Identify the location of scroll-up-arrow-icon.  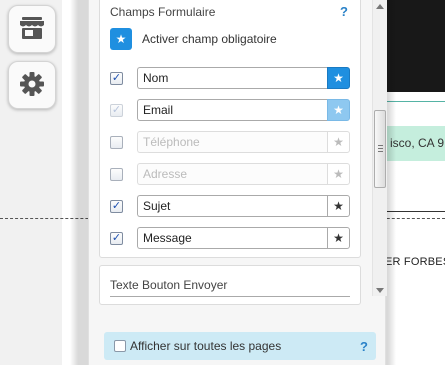
(380, 6).